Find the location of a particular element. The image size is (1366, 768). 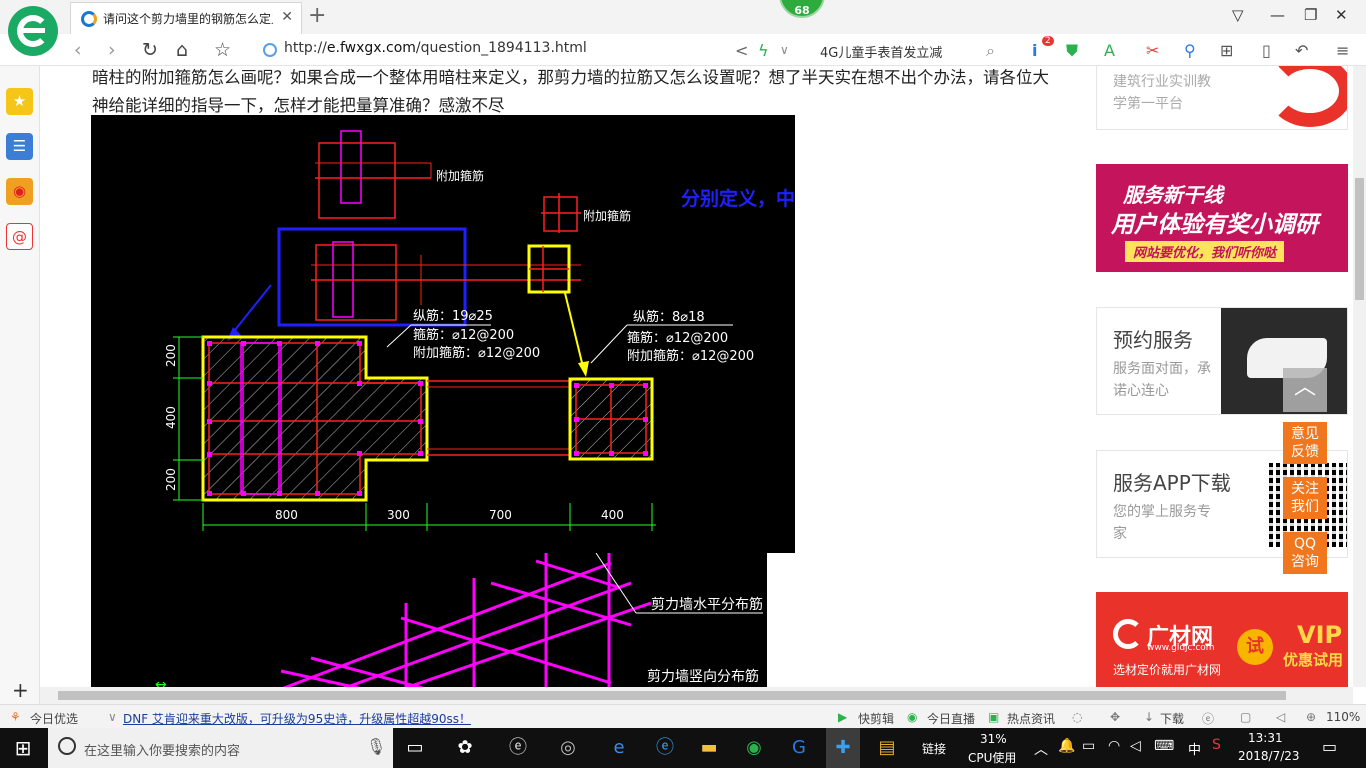

menu-icon: ≡ is located at coordinates (1342, 50).